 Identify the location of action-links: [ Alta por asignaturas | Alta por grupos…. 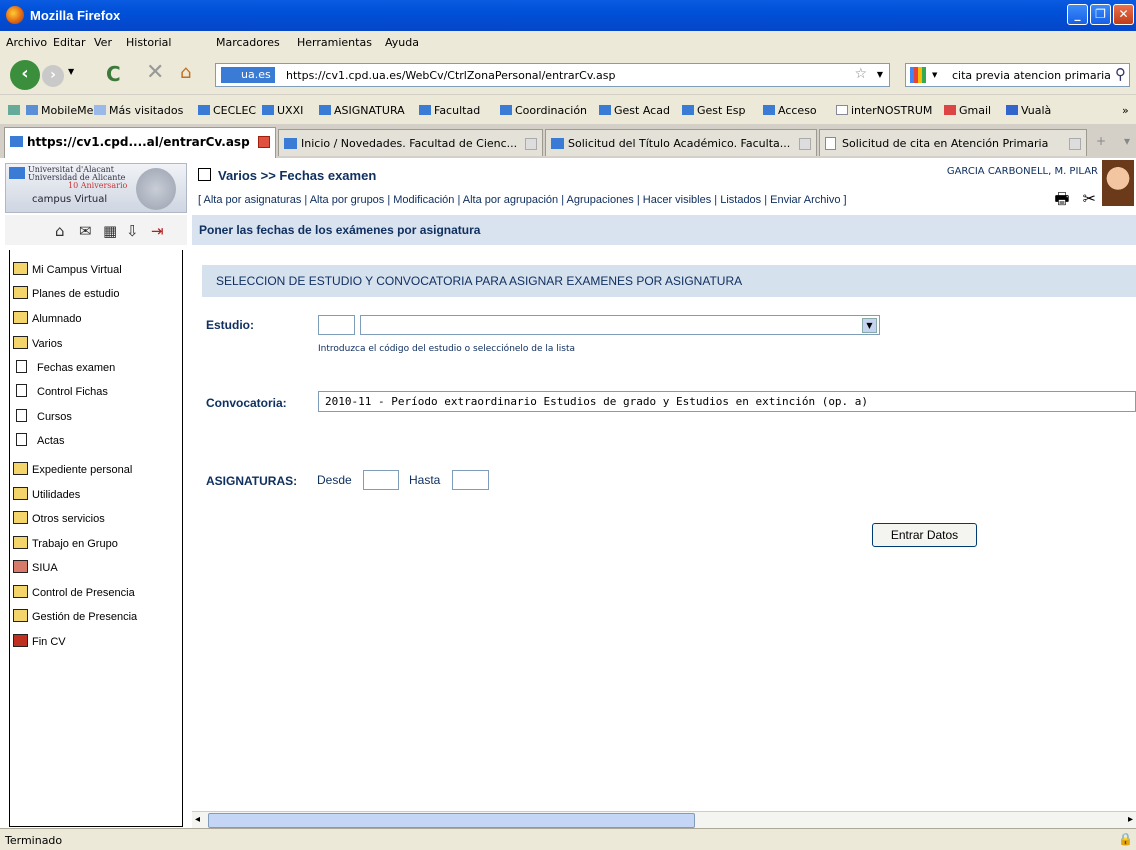
(522, 200).